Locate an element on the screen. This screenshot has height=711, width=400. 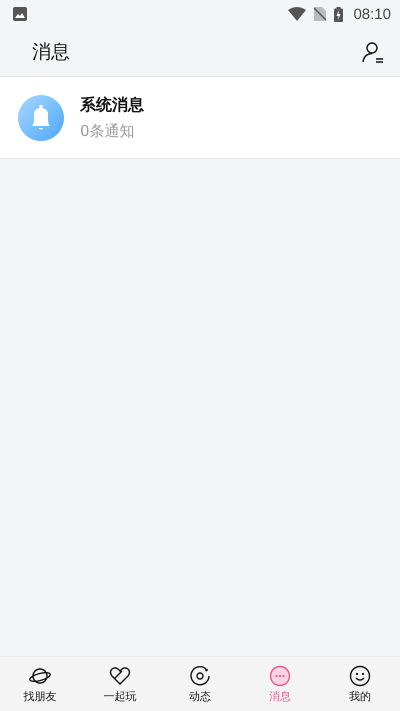
nav-tab: 动态 is located at coordinates (200, 684).